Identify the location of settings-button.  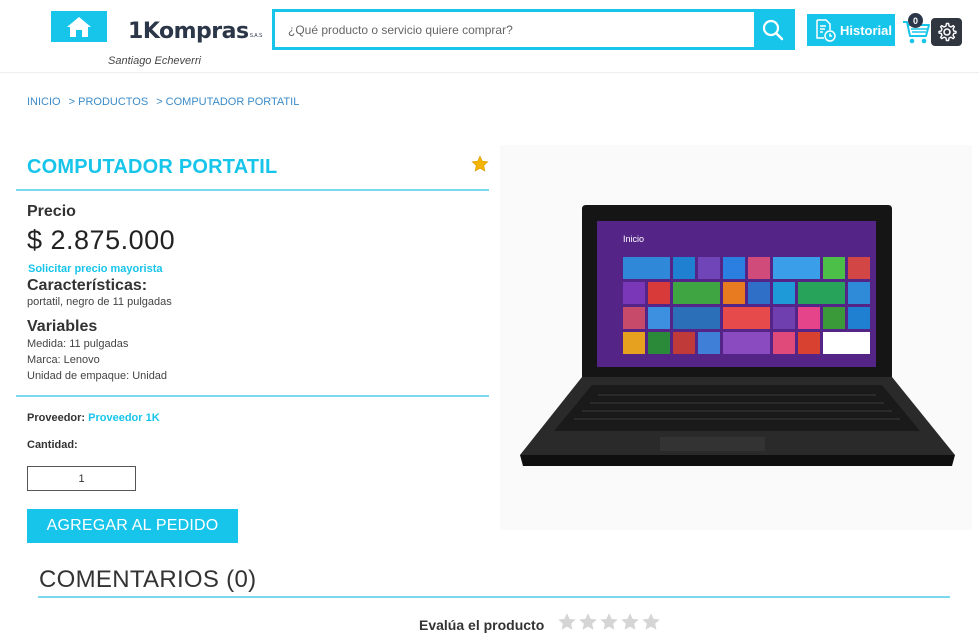
(946, 32).